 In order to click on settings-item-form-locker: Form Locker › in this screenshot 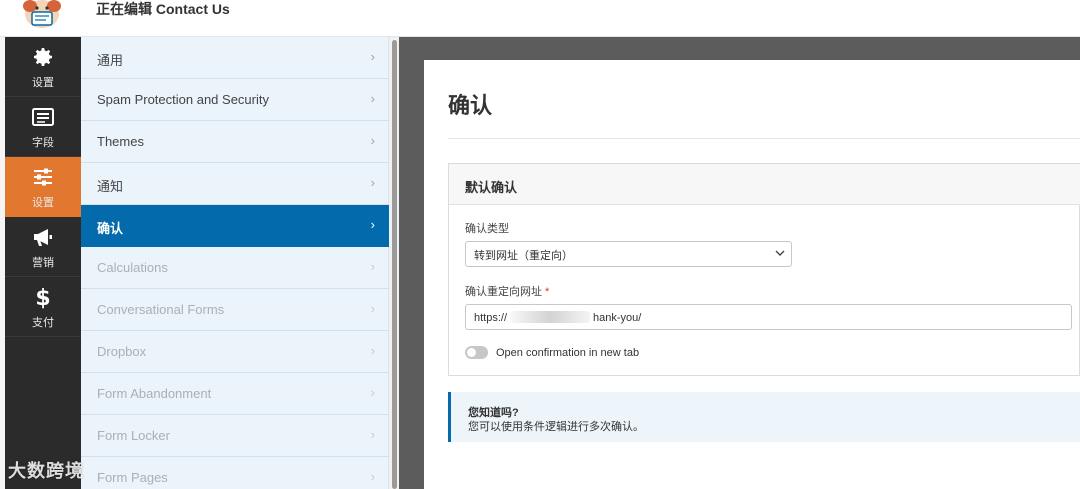, I will do `click(235, 436)`.